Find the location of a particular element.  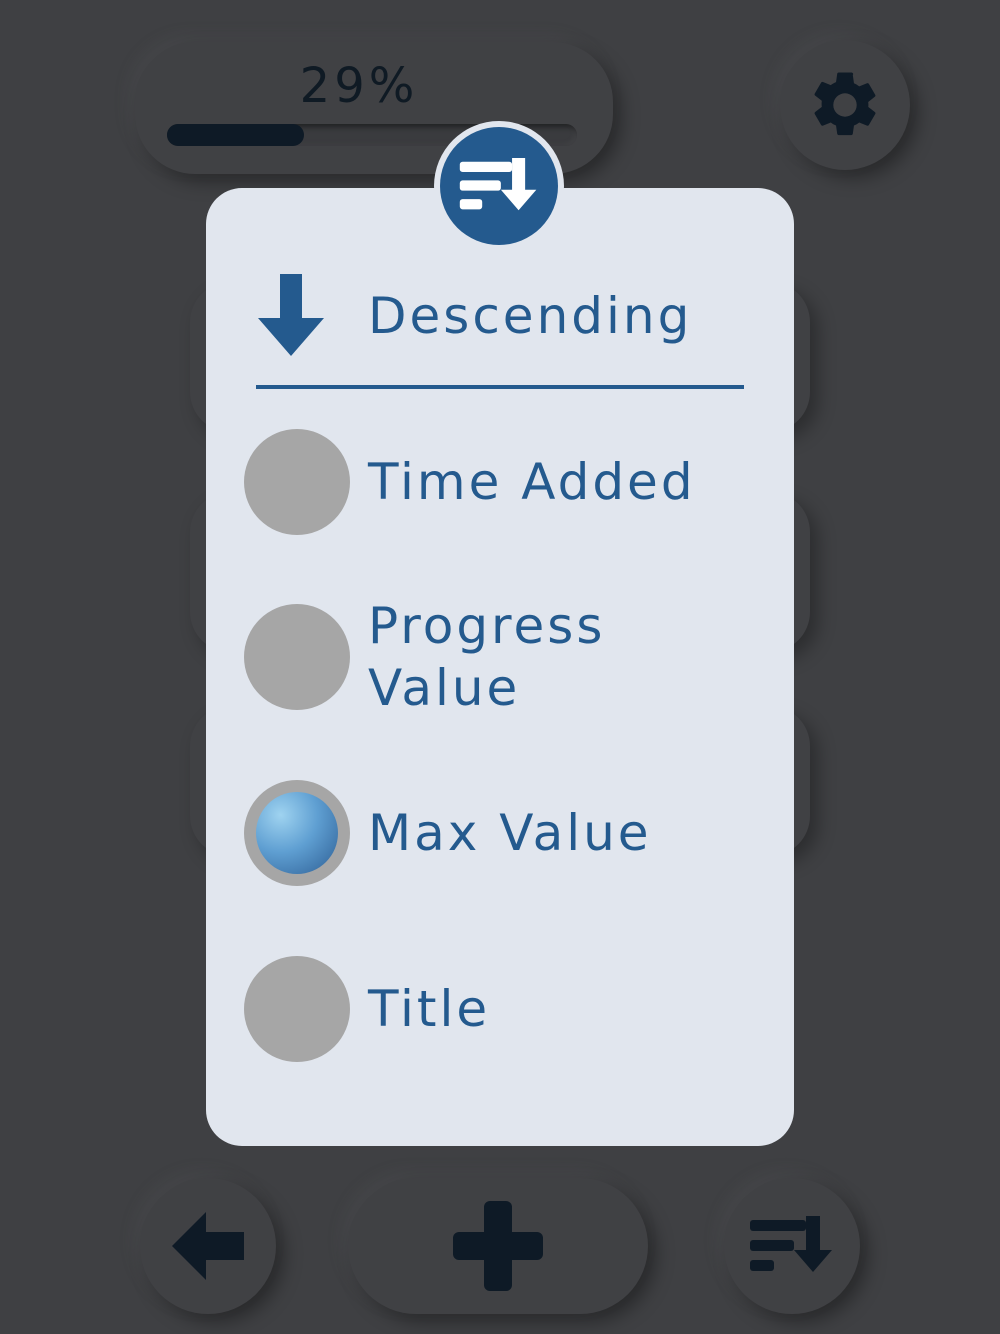

radio-button-selected is located at coordinates (297, 833).